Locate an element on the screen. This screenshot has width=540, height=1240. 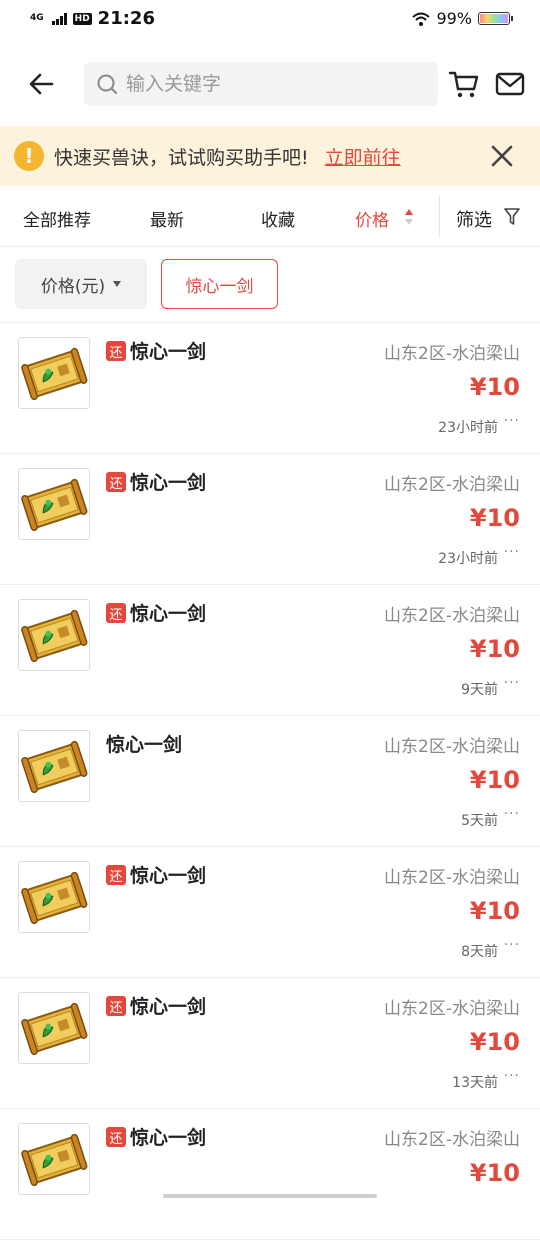
signal-icon is located at coordinates (59, 18).